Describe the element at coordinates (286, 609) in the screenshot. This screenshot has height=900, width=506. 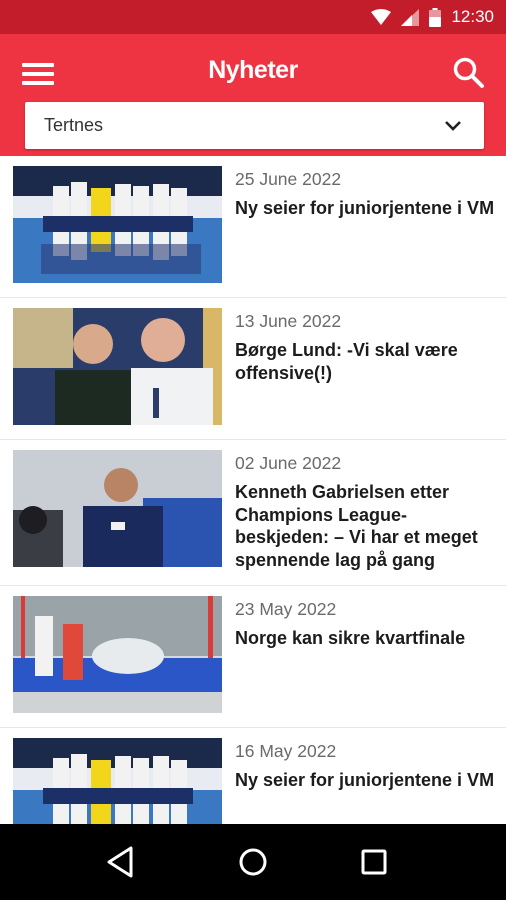
I see `news-date: 23 May 2022` at that location.